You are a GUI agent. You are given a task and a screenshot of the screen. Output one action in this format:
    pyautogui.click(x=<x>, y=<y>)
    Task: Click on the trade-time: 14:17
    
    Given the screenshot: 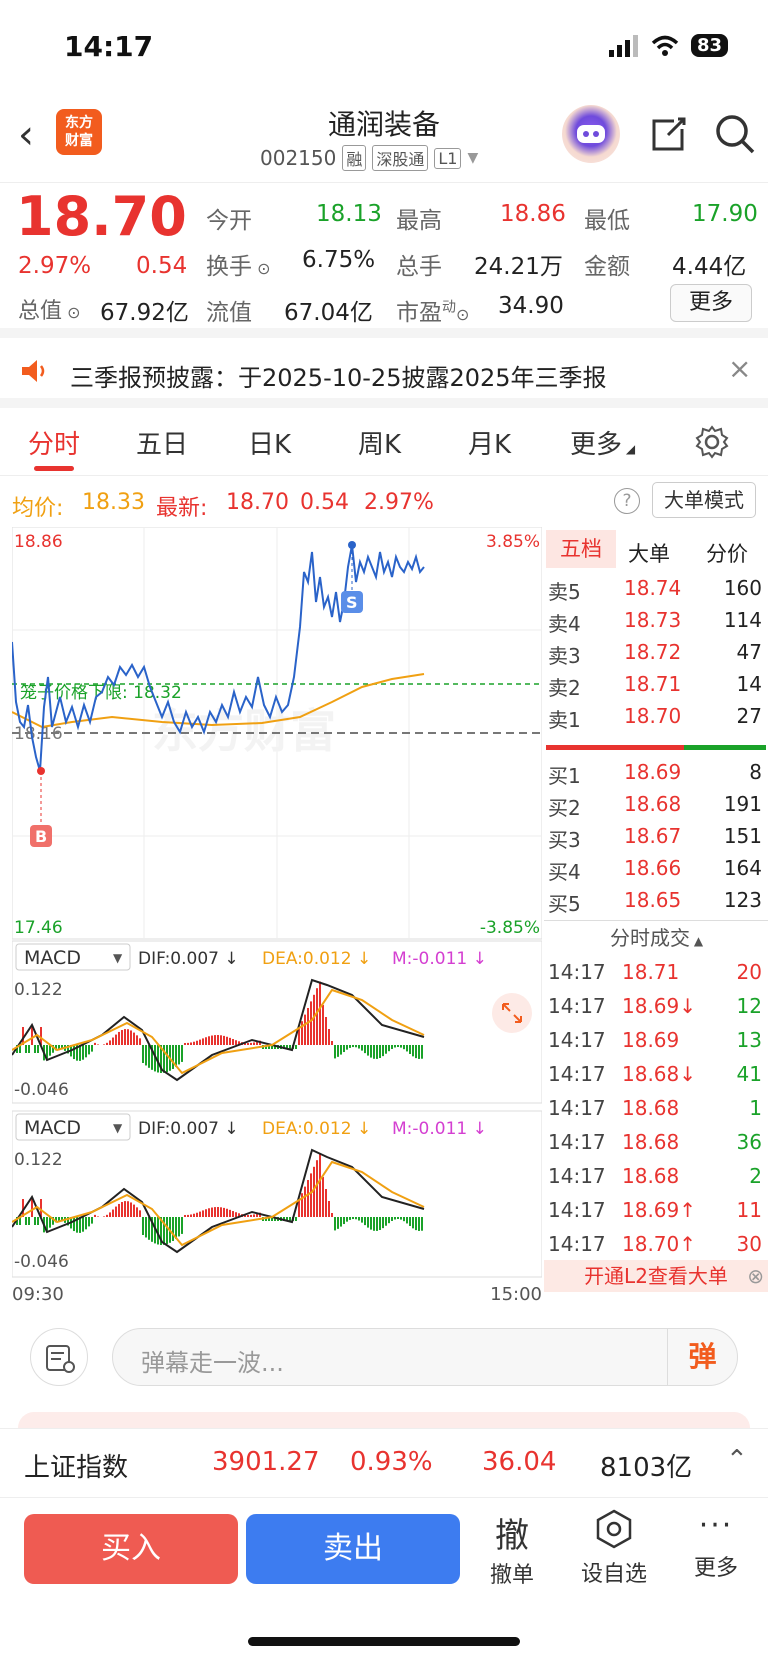 What is the action you would take?
    pyautogui.click(x=577, y=1244)
    